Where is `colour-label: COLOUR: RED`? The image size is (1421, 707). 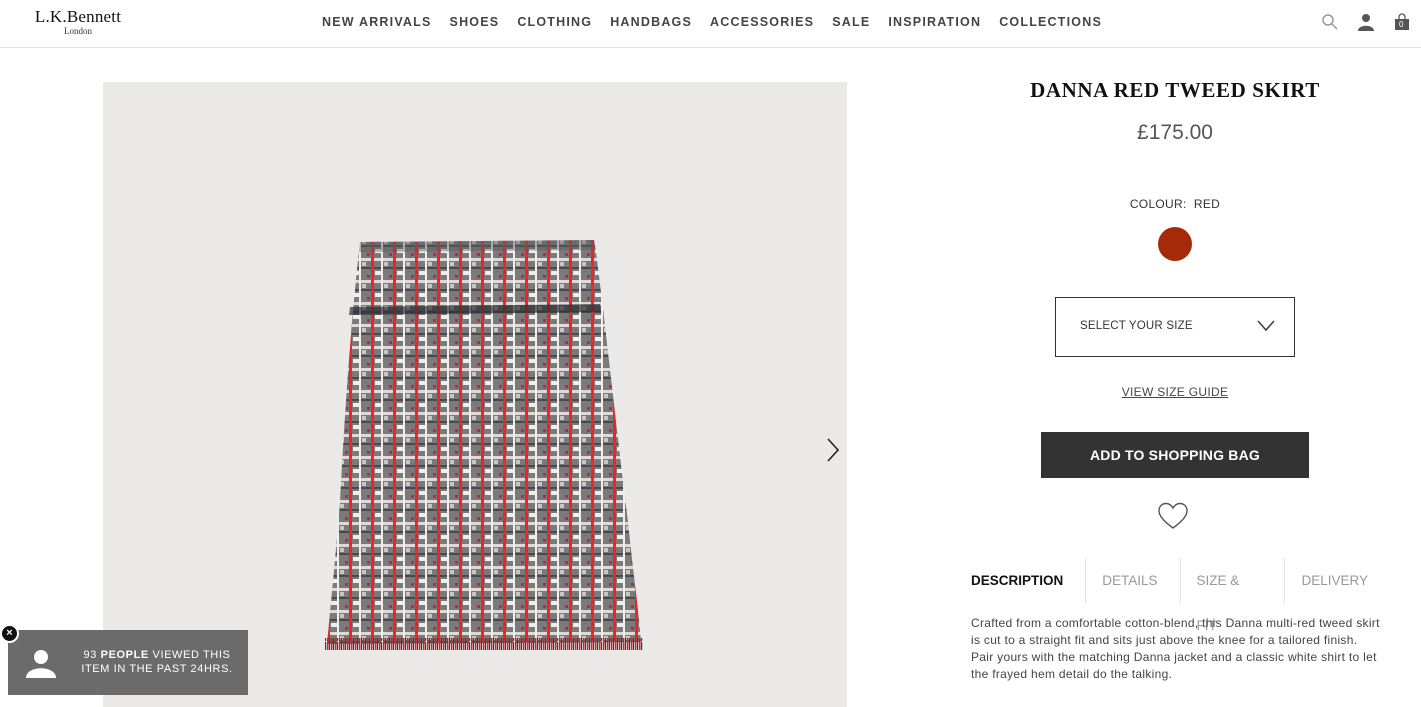 colour-label: COLOUR: RED is located at coordinates (1175, 204).